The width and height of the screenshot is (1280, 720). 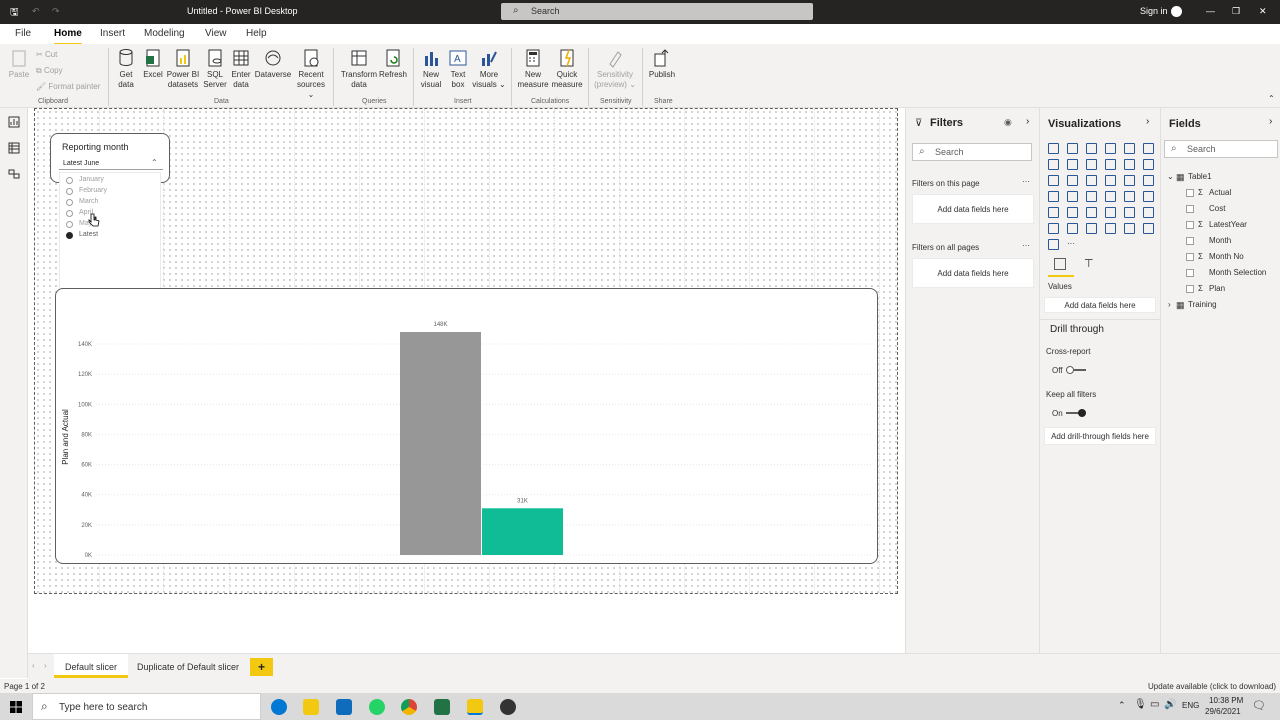 What do you see at coordinates (431, 69) in the screenshot?
I see `new-visual-button: New visual` at bounding box center [431, 69].